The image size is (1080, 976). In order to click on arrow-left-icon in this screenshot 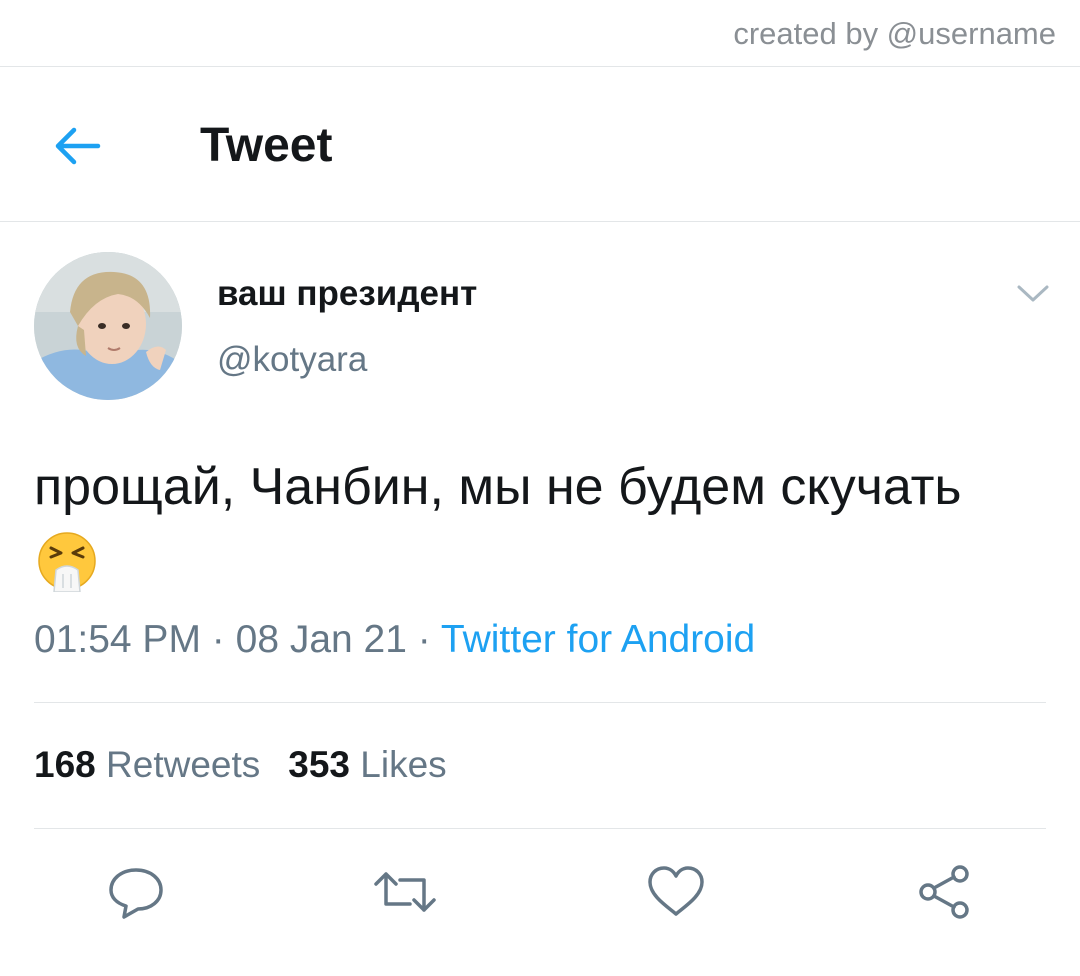, I will do `click(78, 146)`.